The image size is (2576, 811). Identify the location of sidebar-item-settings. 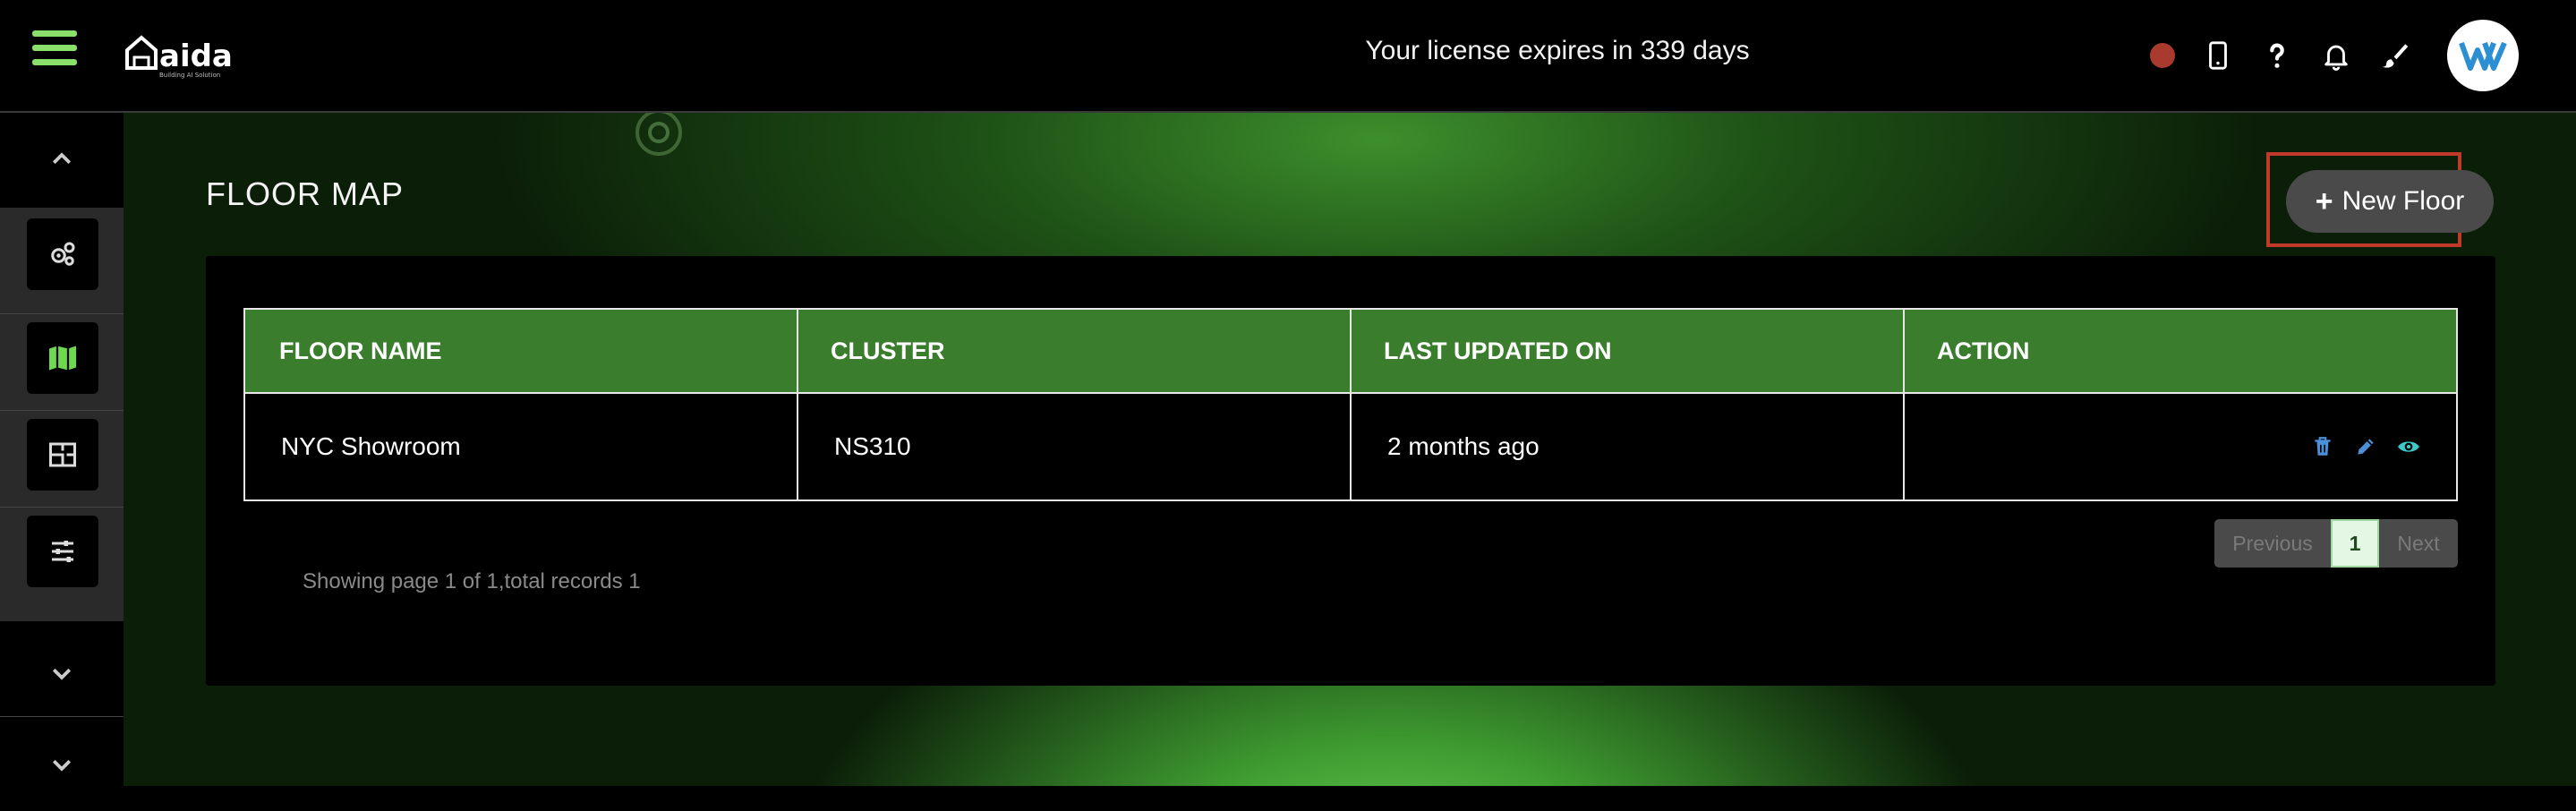
(62, 254).